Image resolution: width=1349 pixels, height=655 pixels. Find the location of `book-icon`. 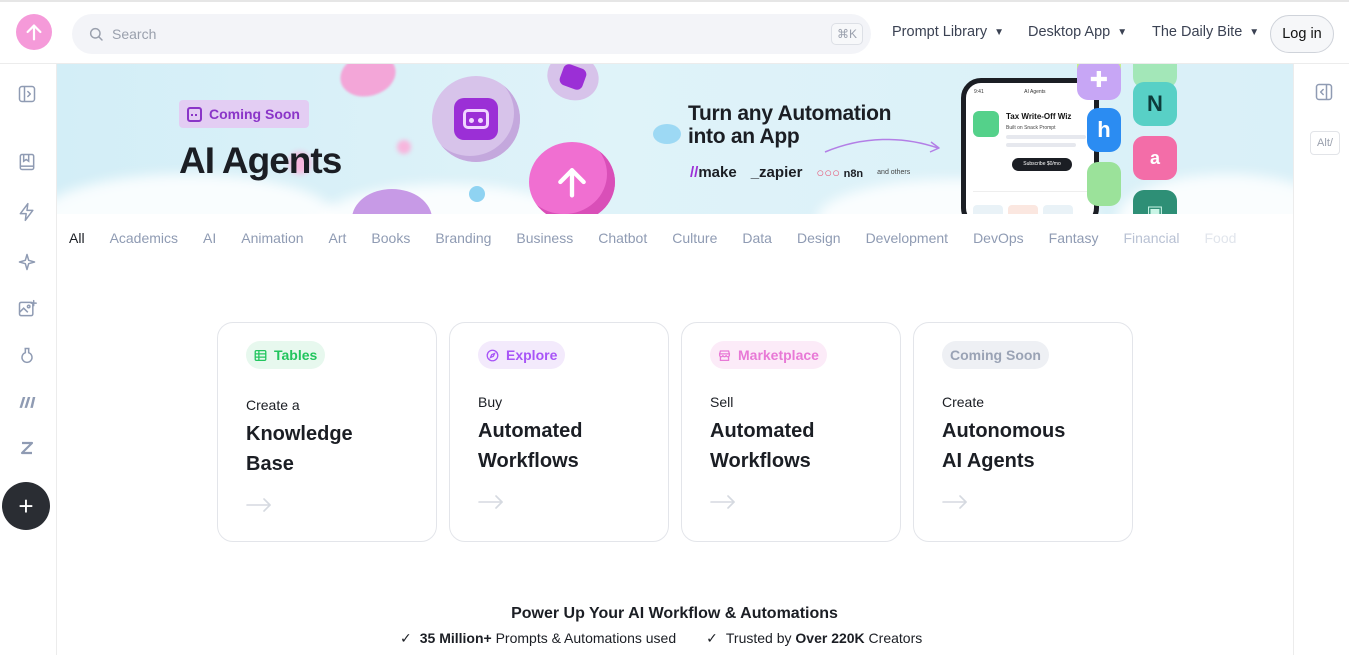

book-icon is located at coordinates (27, 162).